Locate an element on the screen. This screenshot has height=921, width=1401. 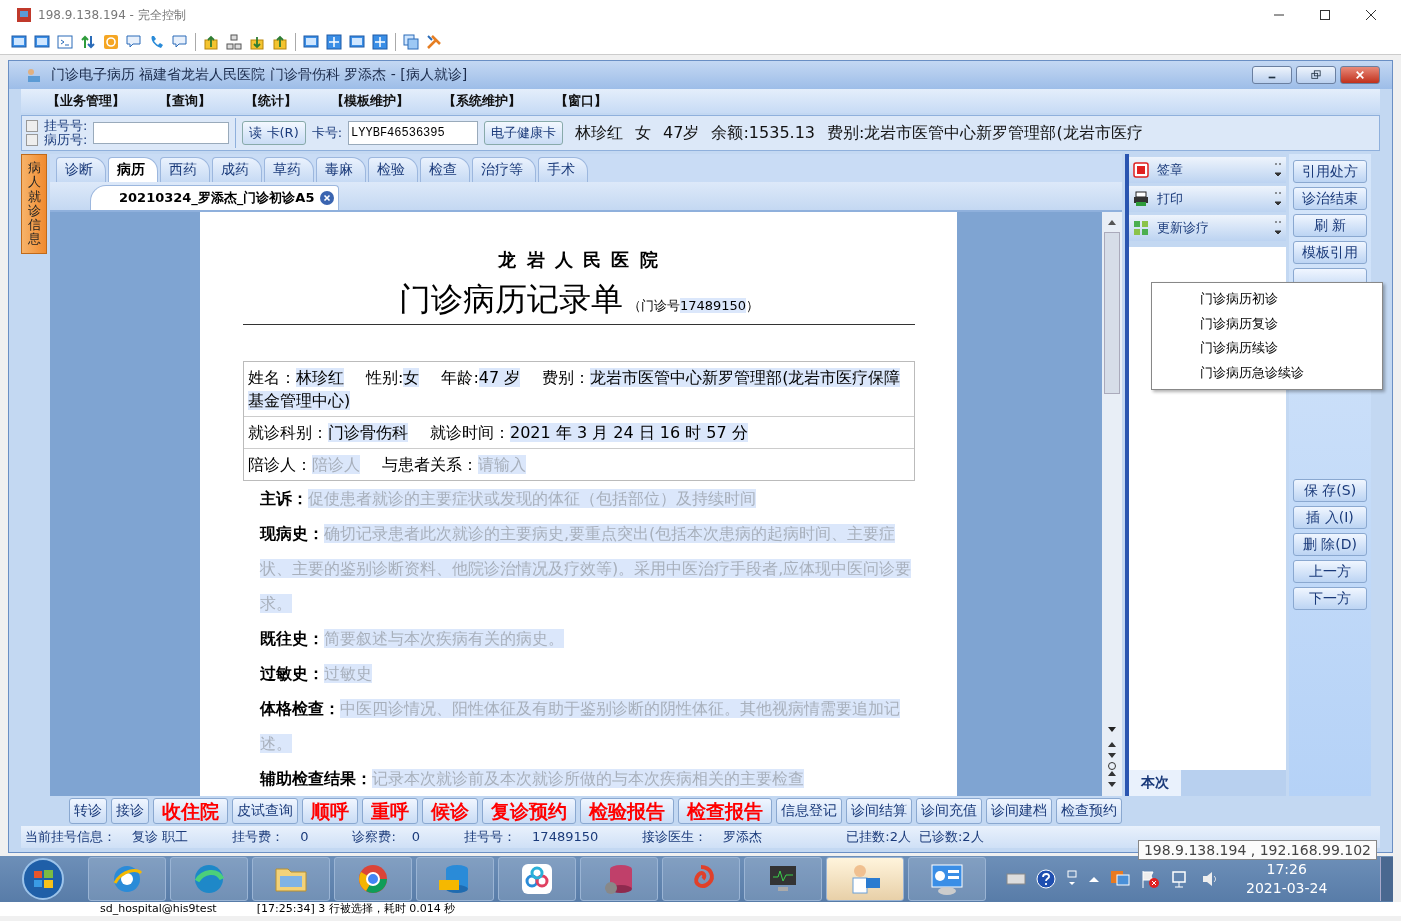
side-button: 诊治结束 is located at coordinates (1330, 198).